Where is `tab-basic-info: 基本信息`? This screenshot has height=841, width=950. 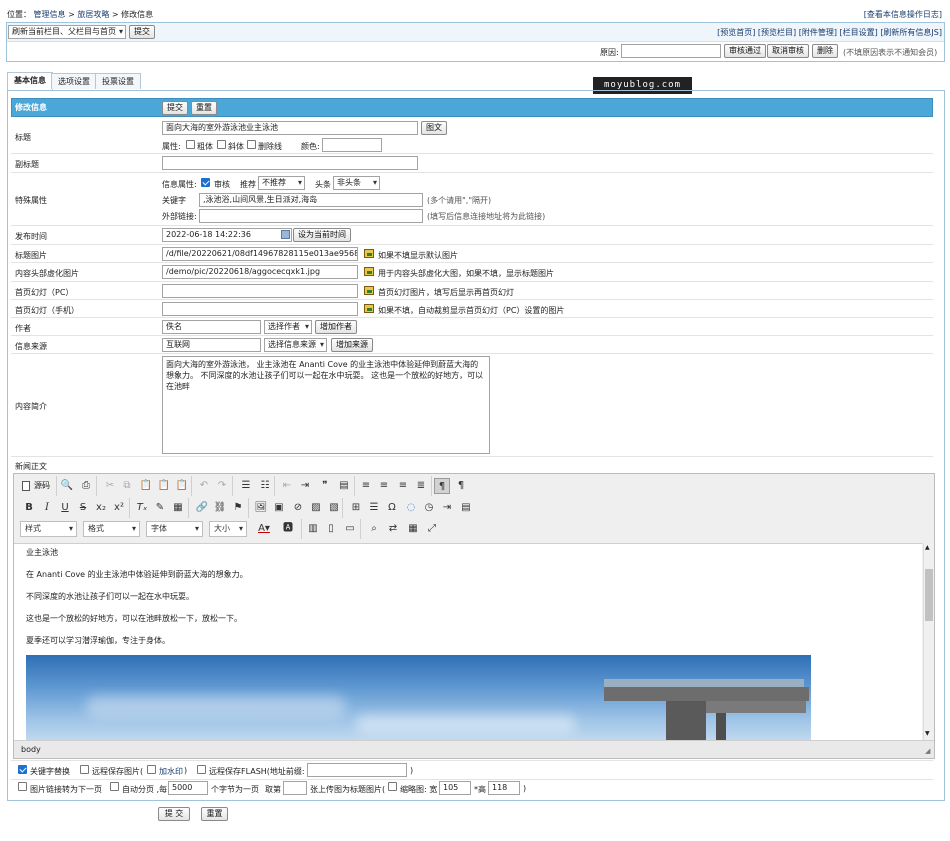
tab-basic-info: 基本信息 is located at coordinates (30, 81).